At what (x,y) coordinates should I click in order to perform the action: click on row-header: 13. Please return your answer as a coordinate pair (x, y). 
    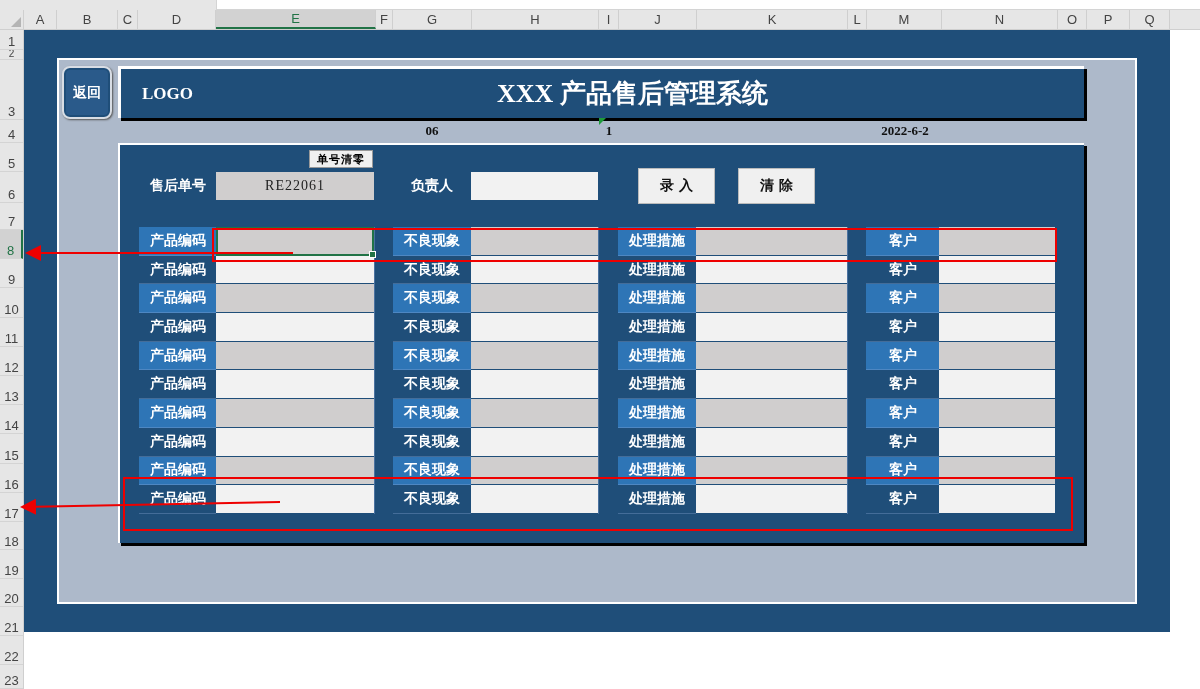
    Looking at the image, I should click on (11, 390).